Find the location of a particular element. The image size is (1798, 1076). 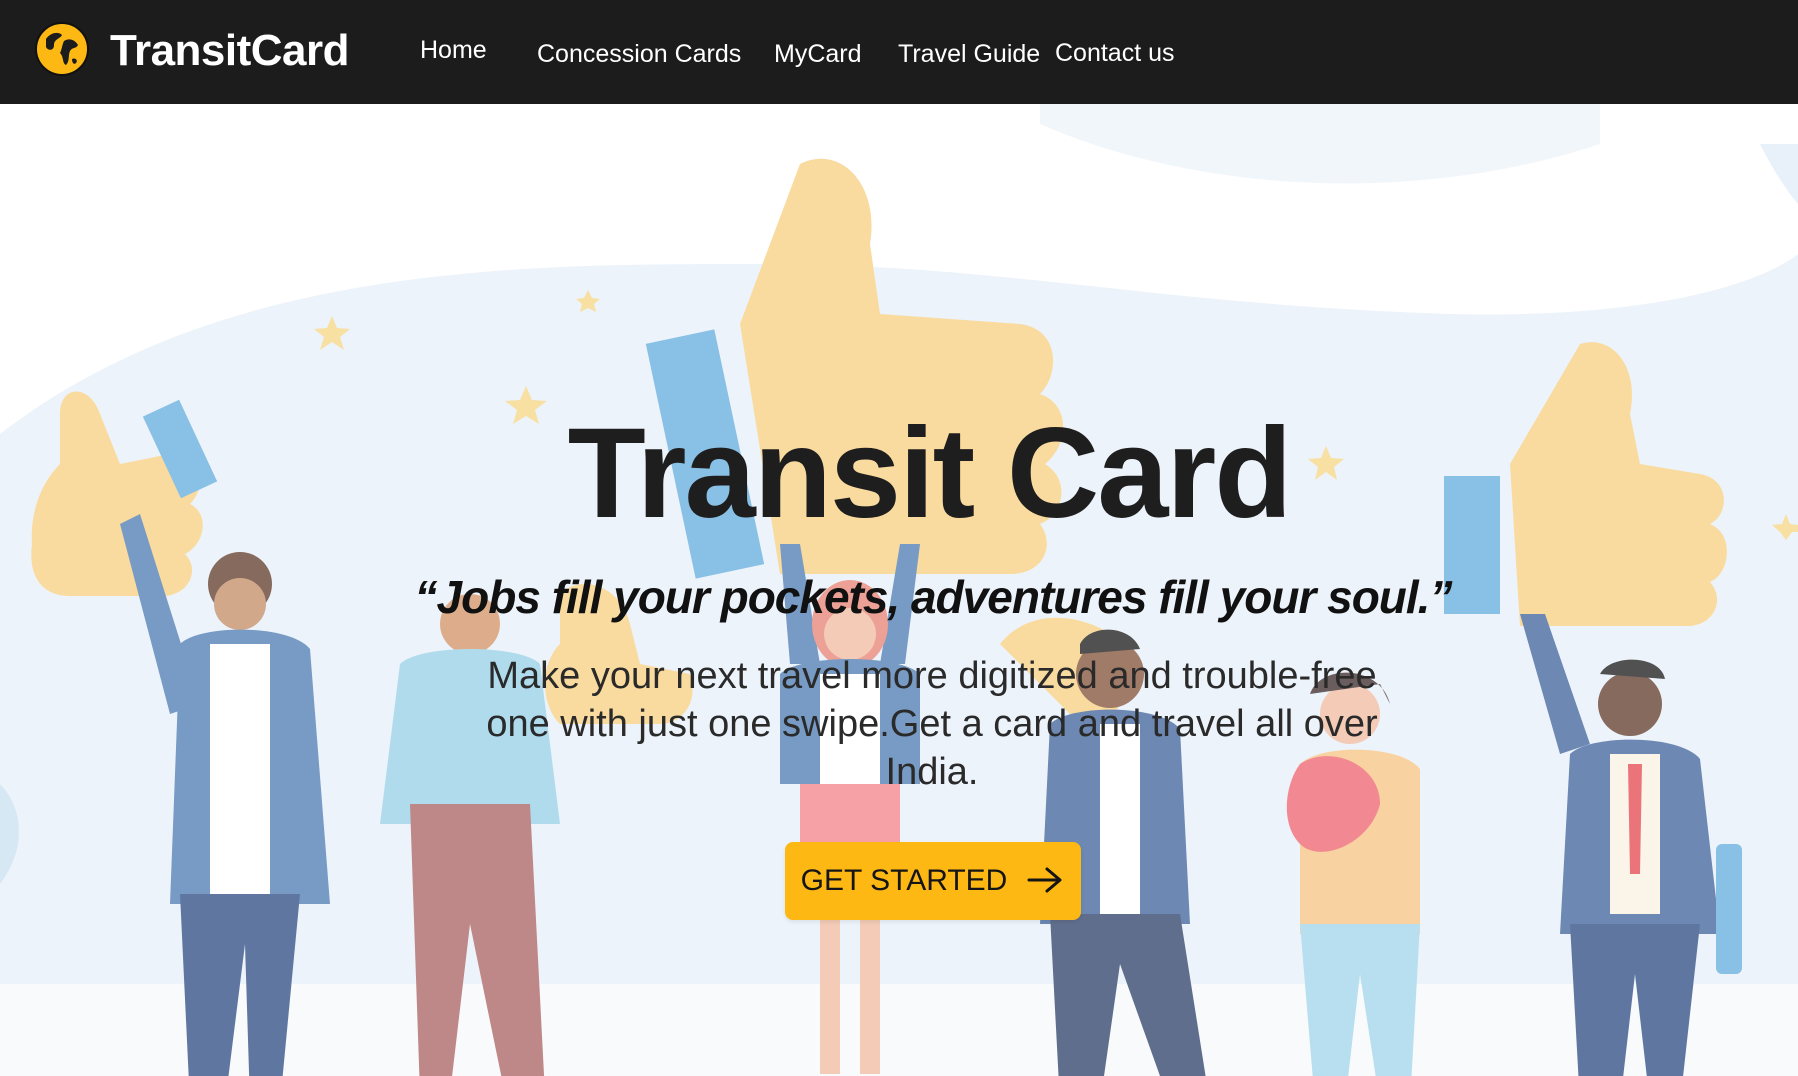

nav-mycard: MyCard is located at coordinates (818, 54).